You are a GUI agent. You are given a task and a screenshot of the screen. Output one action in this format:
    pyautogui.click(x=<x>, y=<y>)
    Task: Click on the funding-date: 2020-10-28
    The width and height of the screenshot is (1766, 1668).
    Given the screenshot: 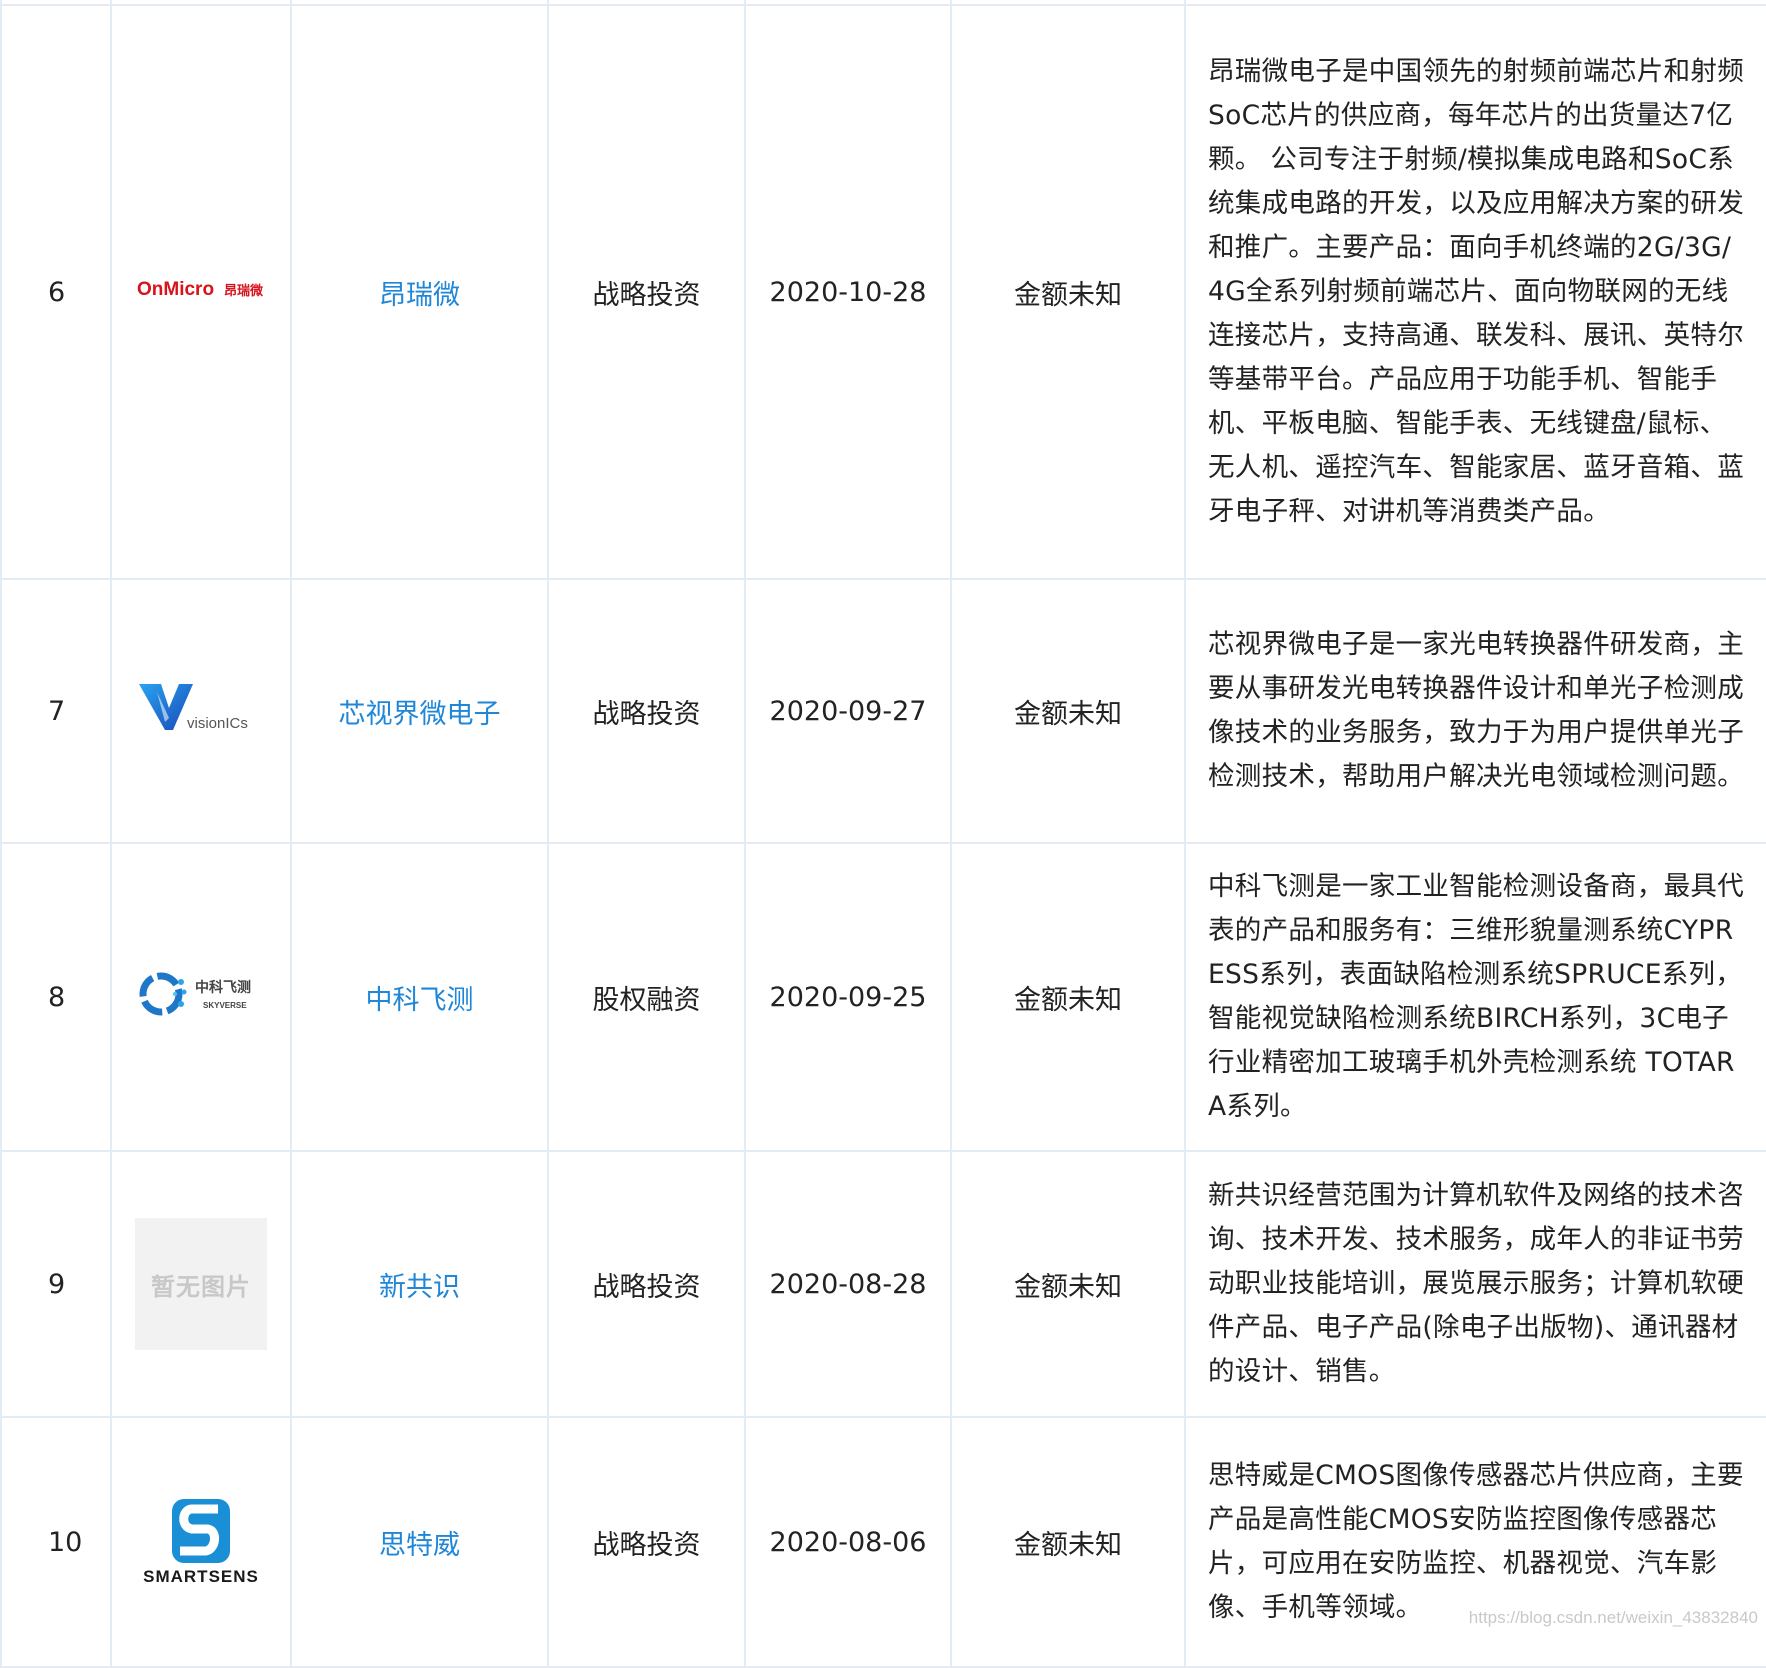 What is the action you would take?
    pyautogui.click(x=848, y=292)
    